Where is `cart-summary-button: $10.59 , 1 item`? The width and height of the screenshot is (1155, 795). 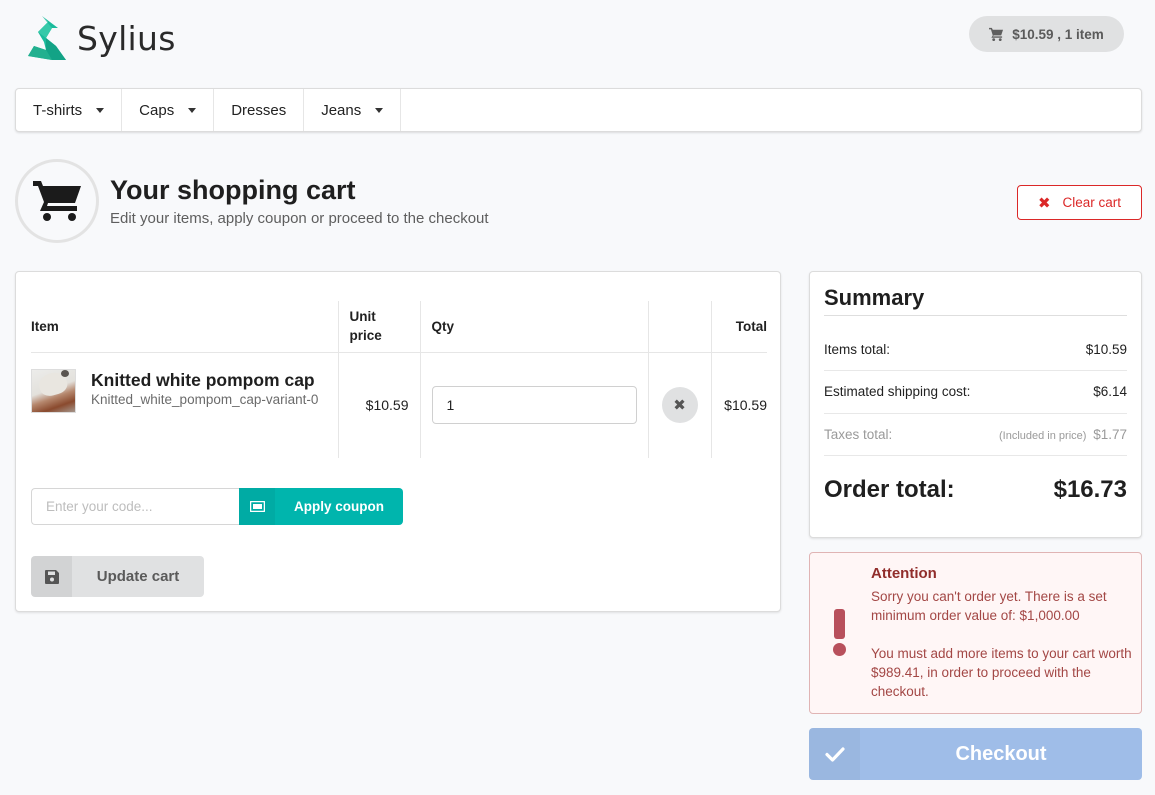 cart-summary-button: $10.59 , 1 item is located at coordinates (1046, 34).